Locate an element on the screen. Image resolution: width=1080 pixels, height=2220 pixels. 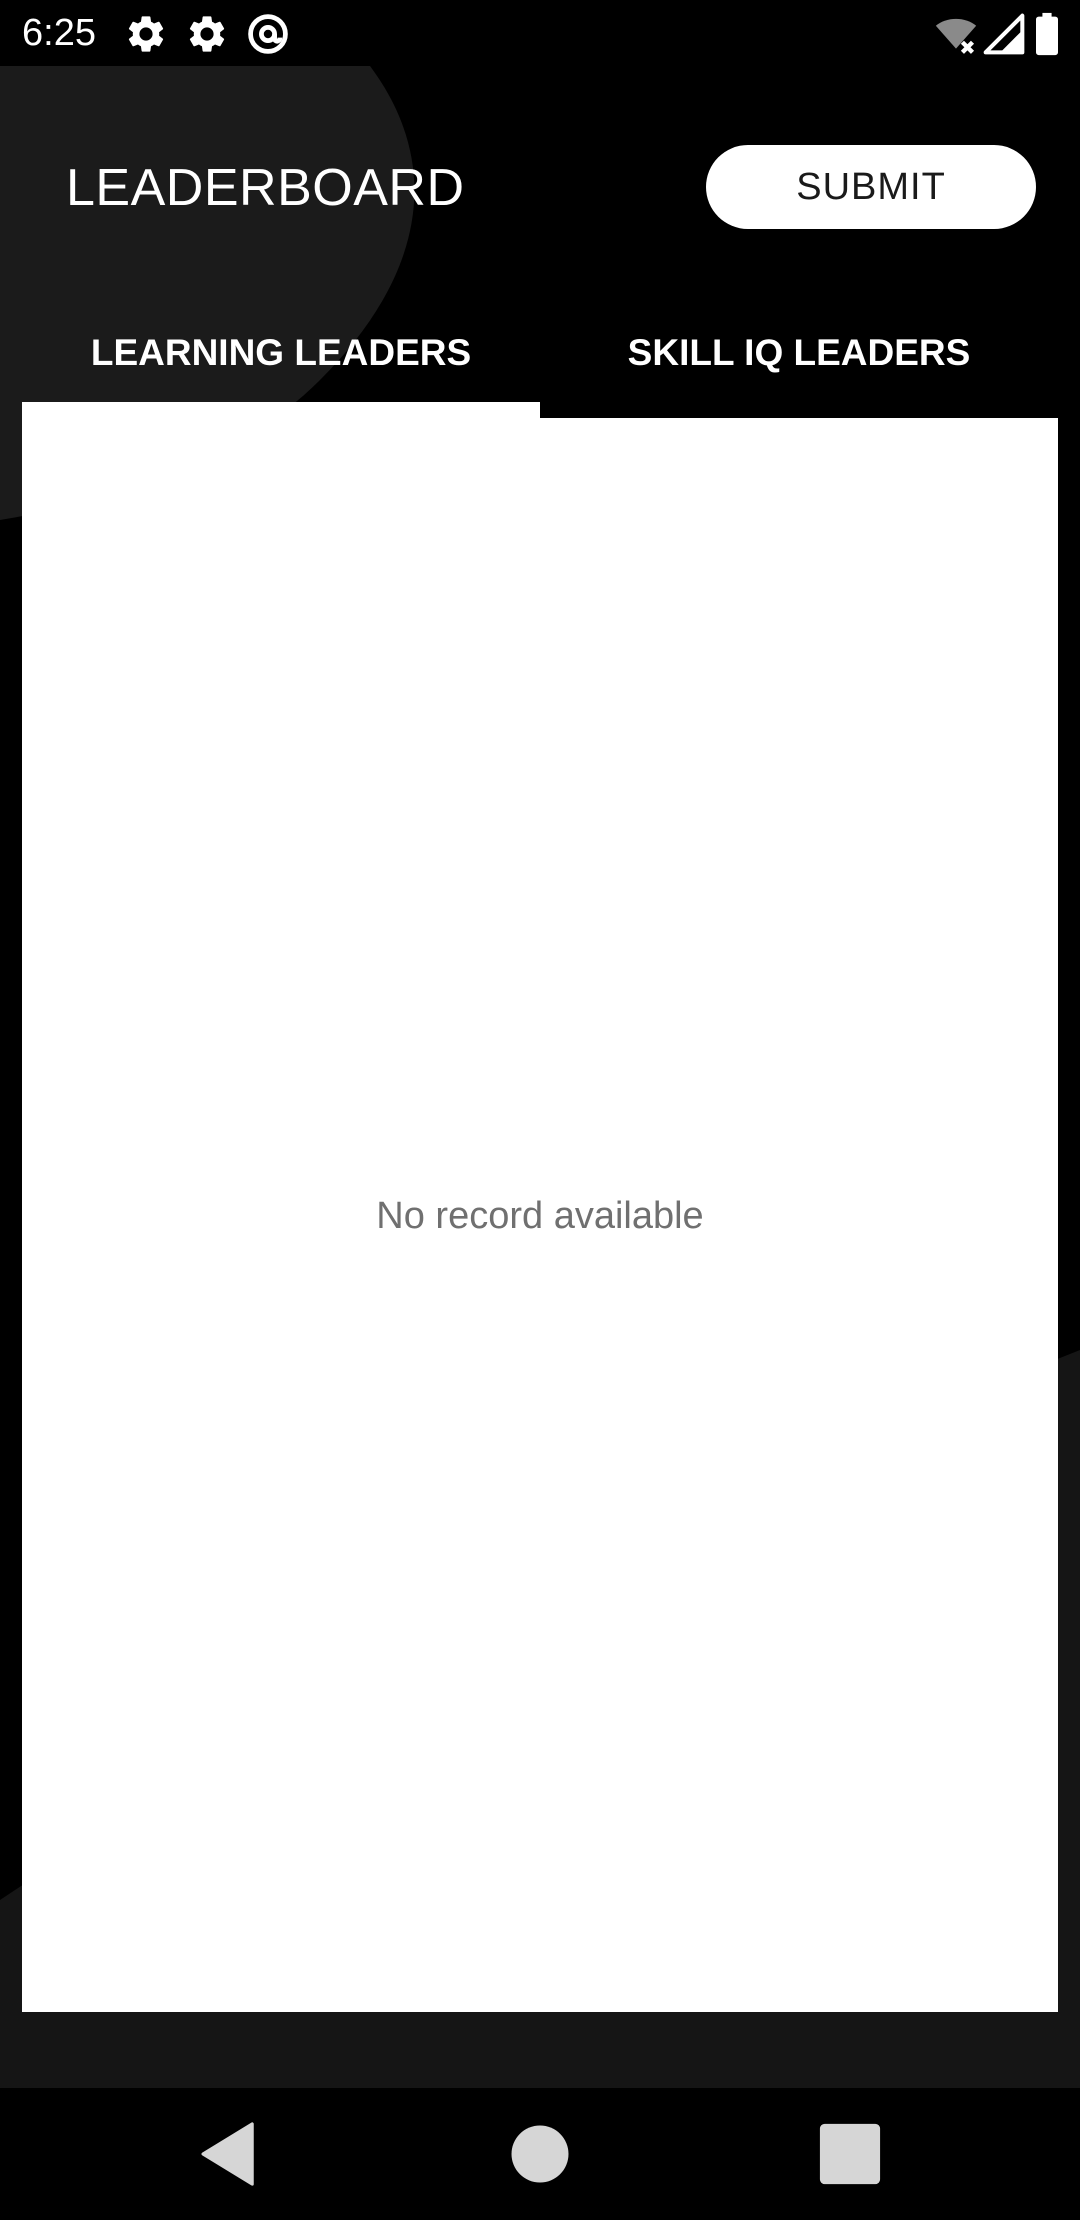
status-time: 6:25 is located at coordinates (59, 33).